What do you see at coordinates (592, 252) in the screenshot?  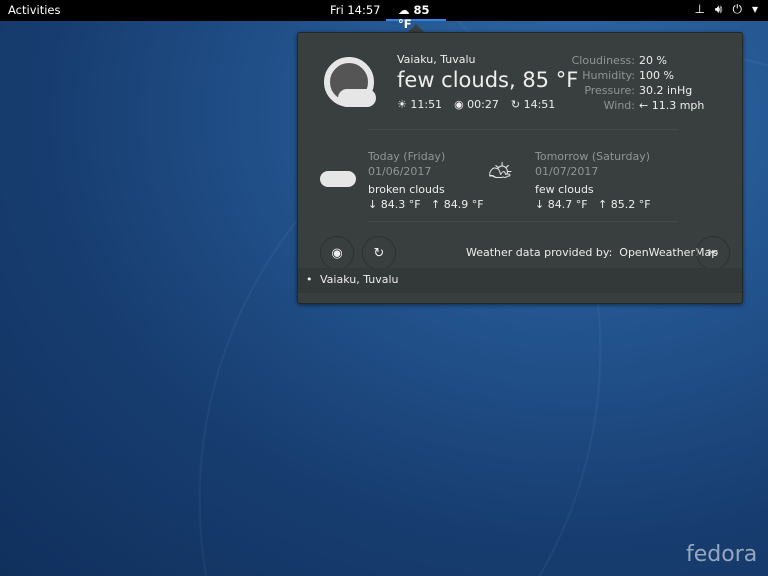 I see `provider-info: Weather data provided by: OpenWeatherMap` at bounding box center [592, 252].